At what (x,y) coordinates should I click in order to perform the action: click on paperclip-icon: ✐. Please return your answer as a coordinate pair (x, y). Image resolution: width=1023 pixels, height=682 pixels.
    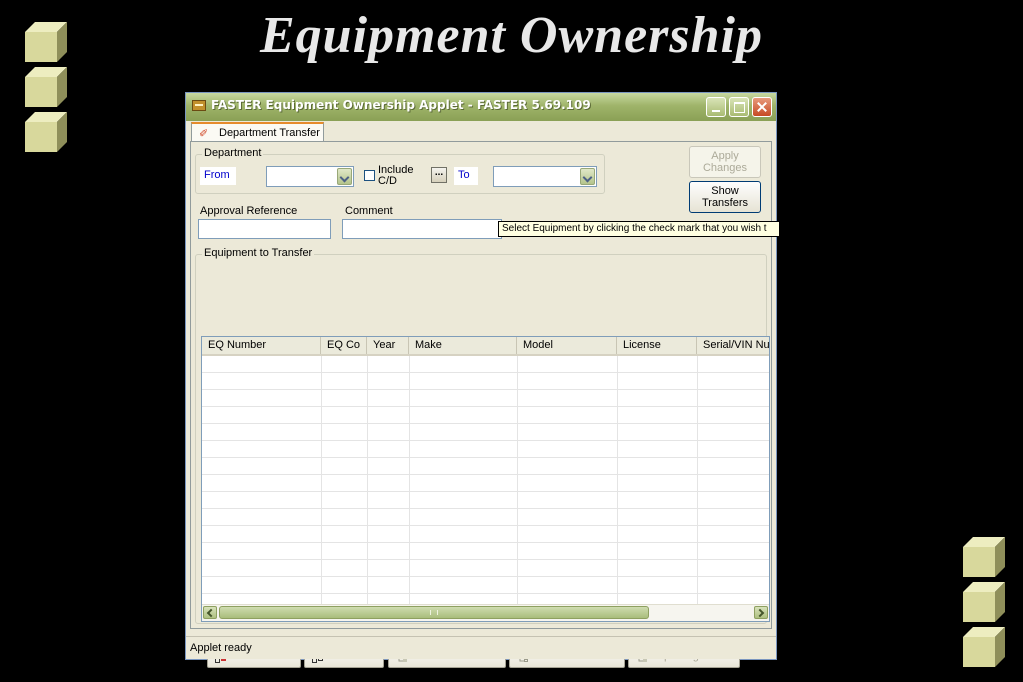
    Looking at the image, I should click on (204, 134).